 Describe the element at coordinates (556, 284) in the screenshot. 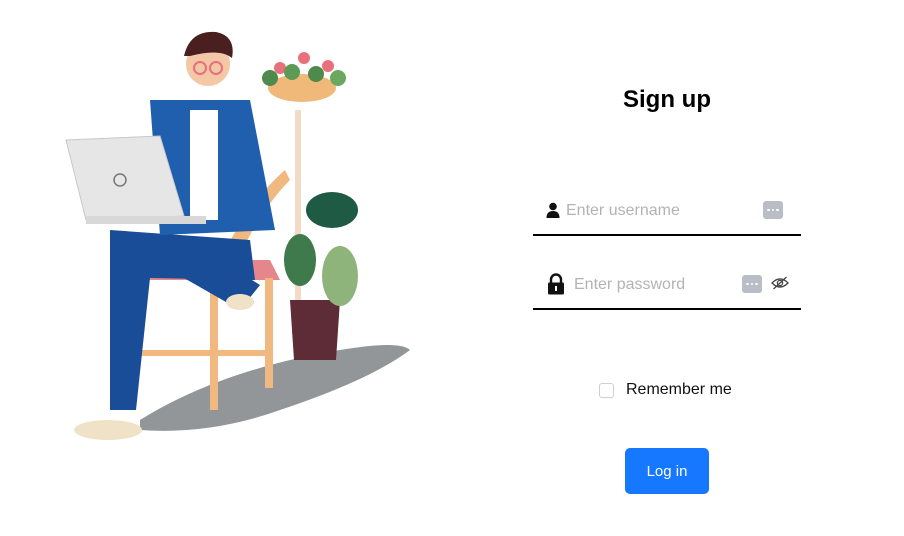

I see `lock-icon` at that location.